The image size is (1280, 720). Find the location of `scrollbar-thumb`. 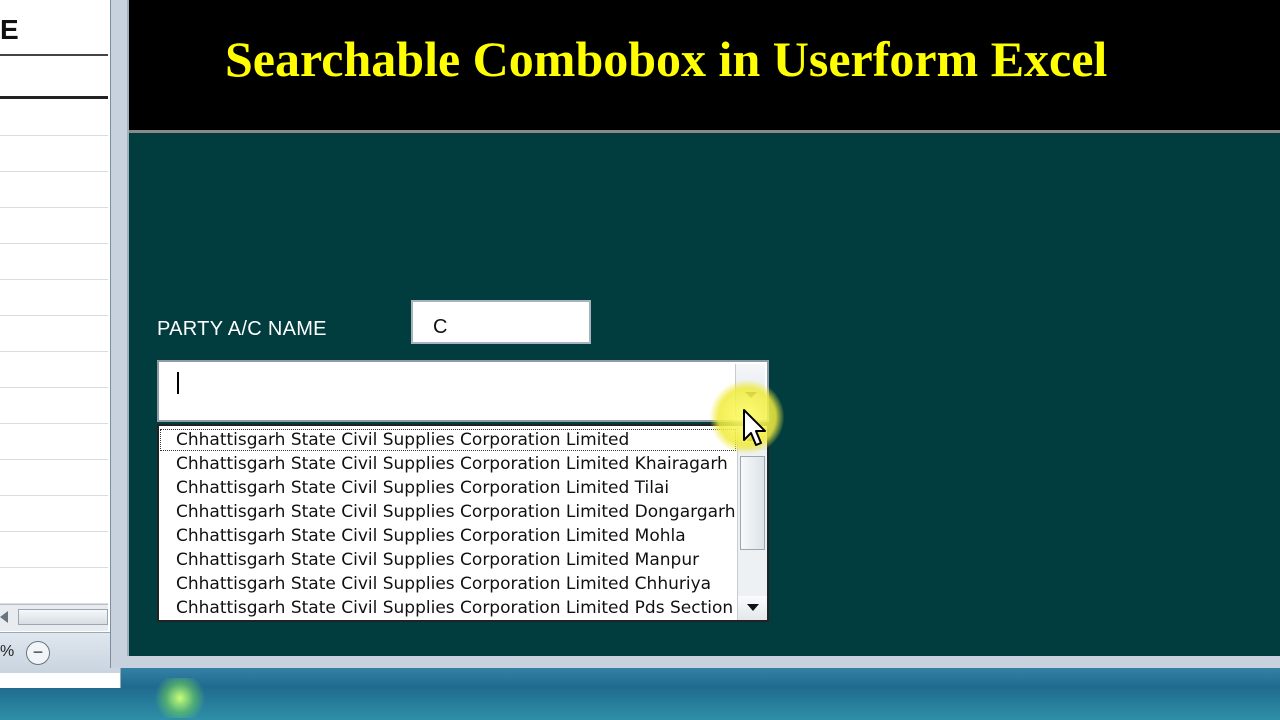

scrollbar-thumb is located at coordinates (63, 617).